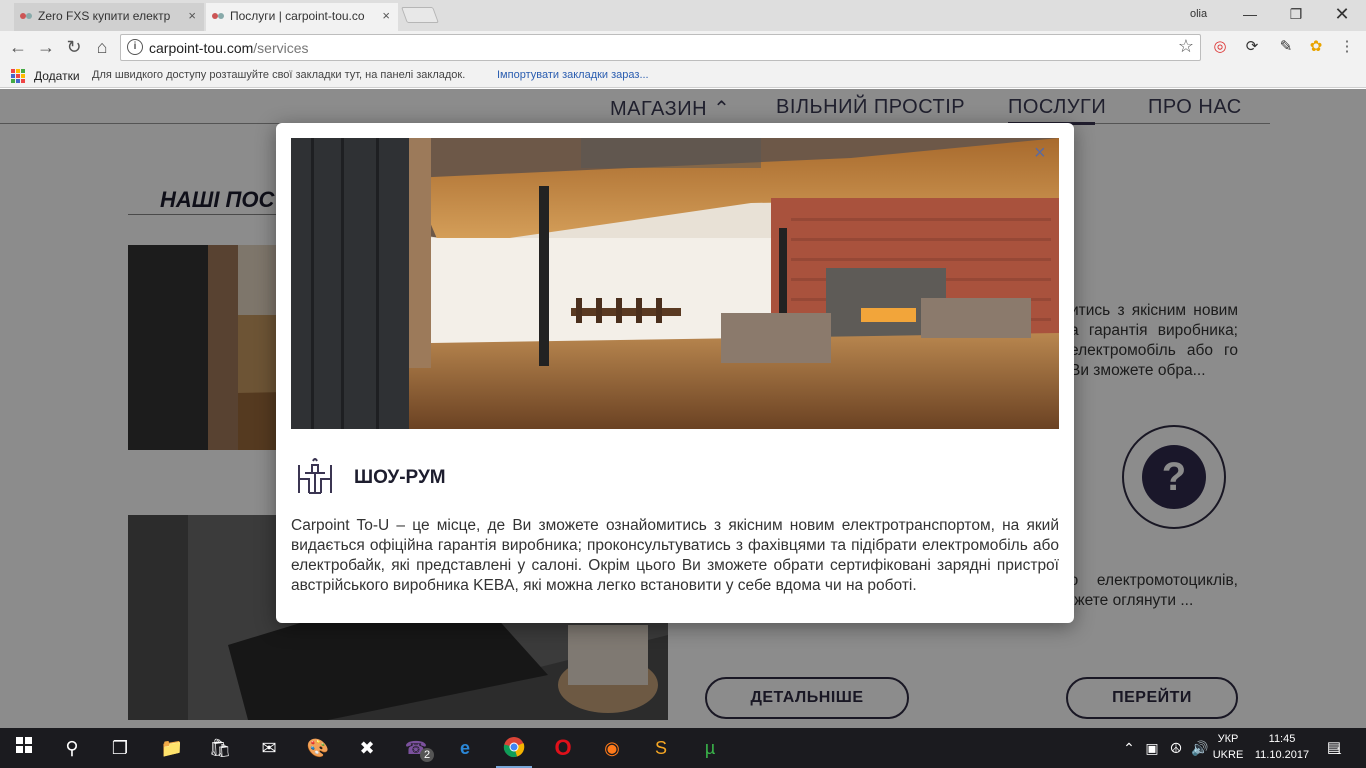 The width and height of the screenshot is (1366, 768). I want to click on modal-title: ШОУ-РУМ, so click(400, 477).